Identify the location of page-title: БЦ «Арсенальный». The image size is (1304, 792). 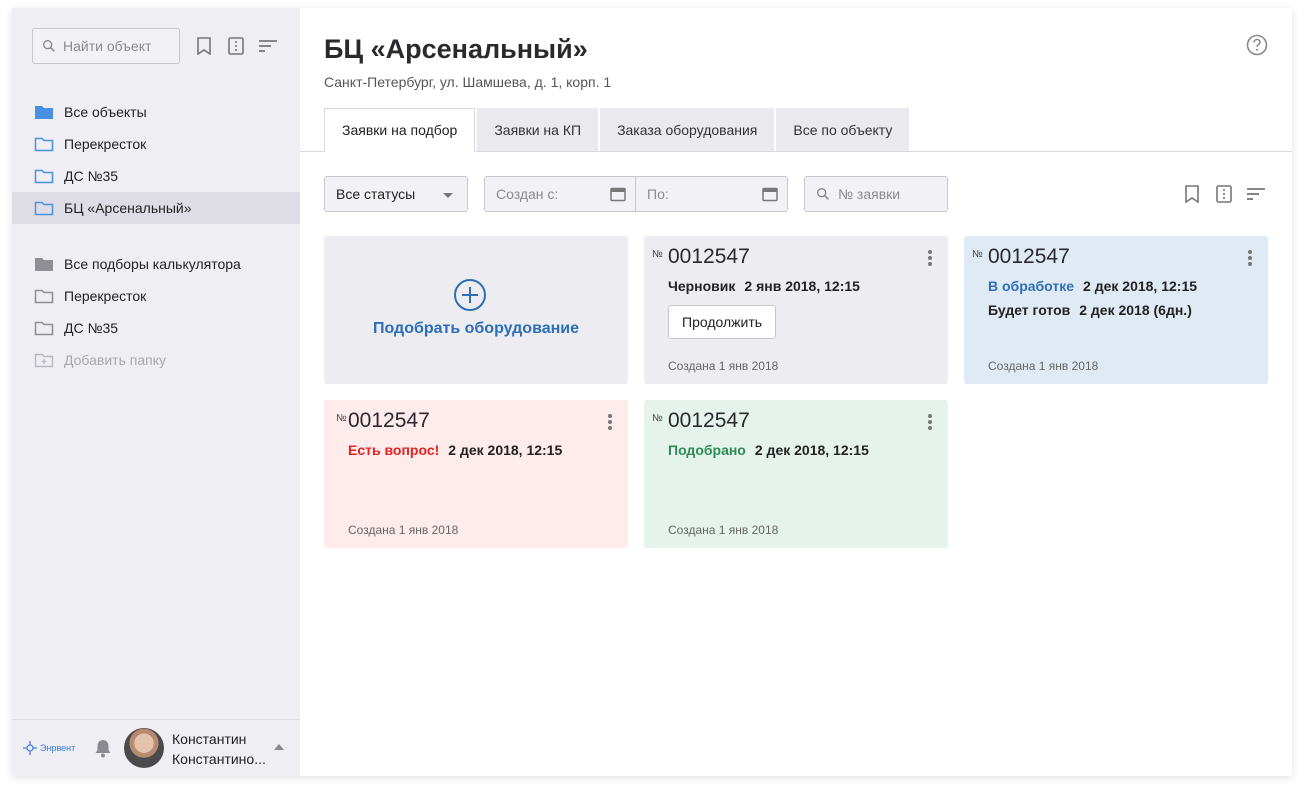
(456, 49).